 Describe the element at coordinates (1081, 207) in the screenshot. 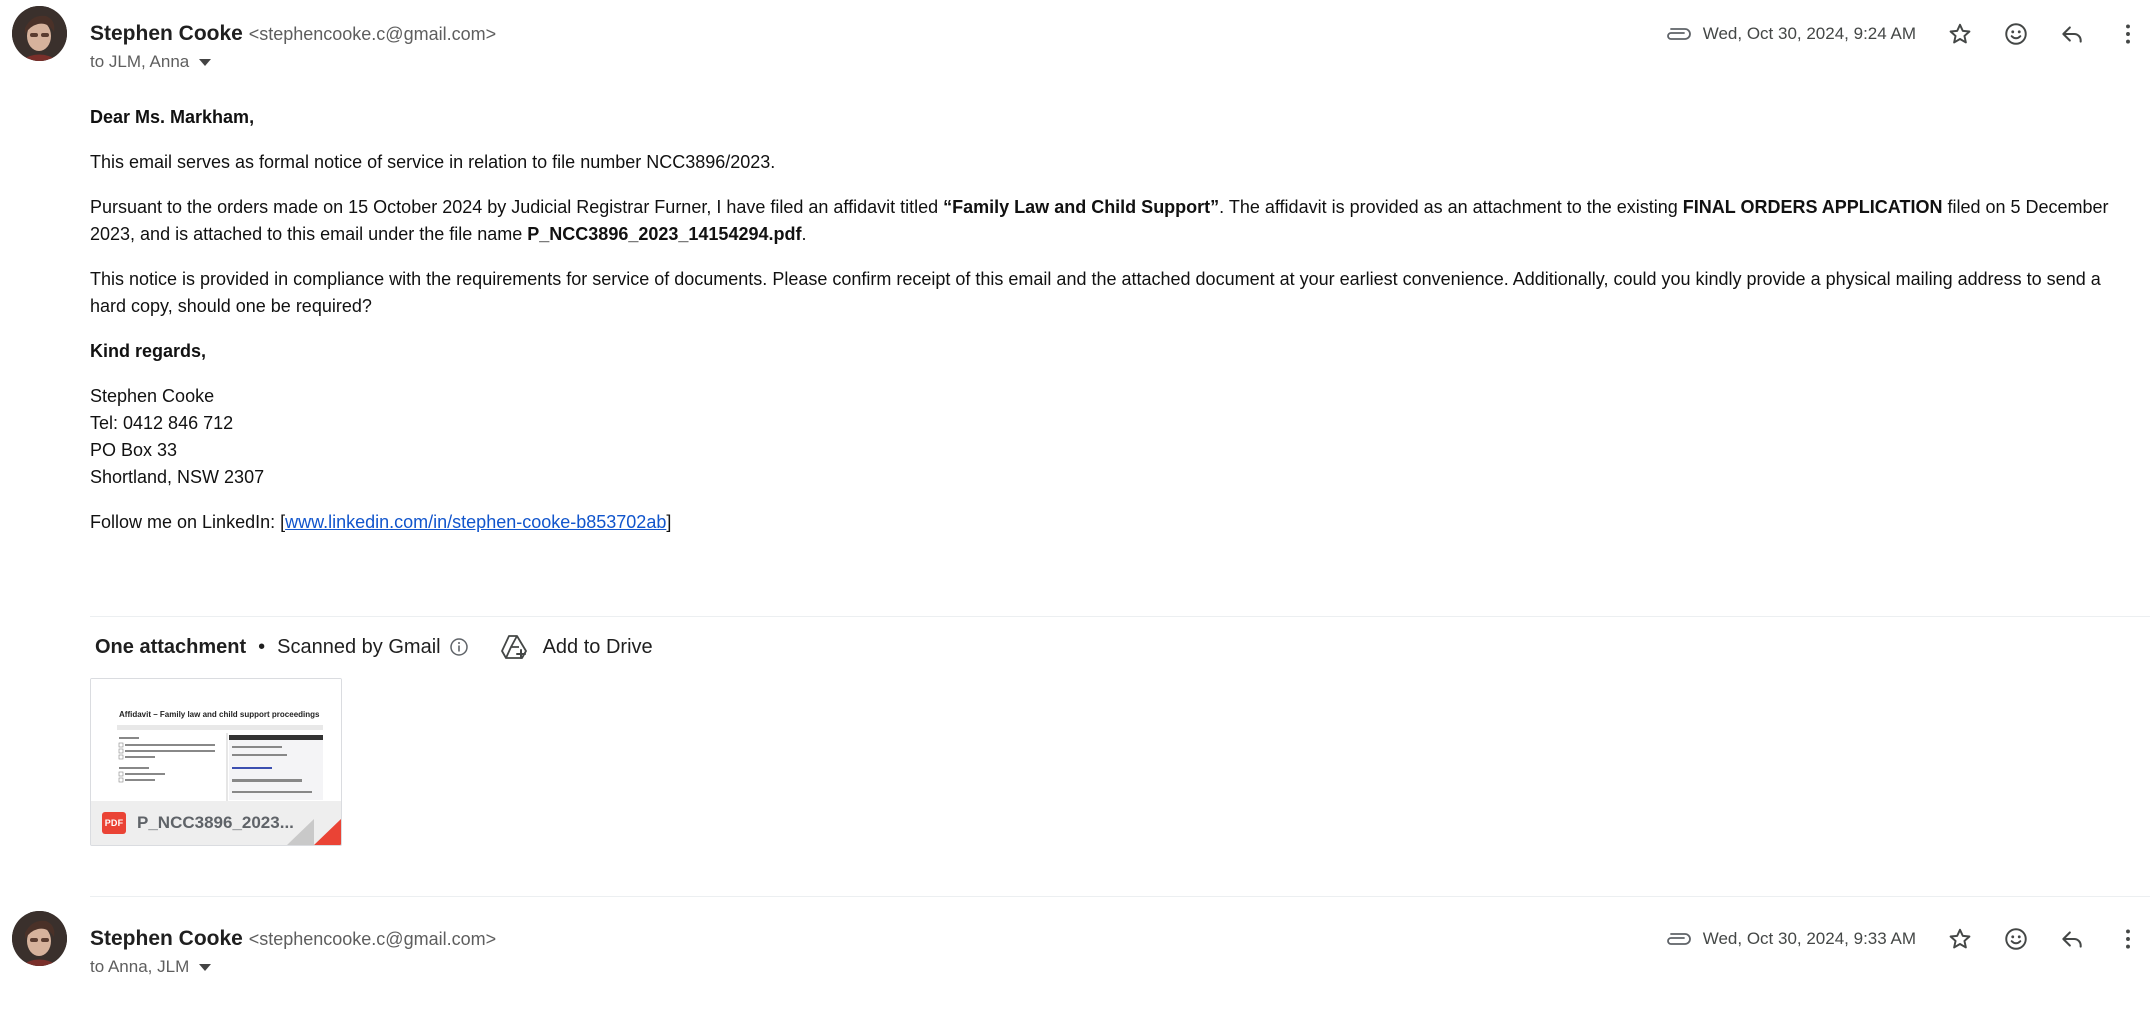

I see `affidavit-title: “Family Law and Child Support”` at that location.